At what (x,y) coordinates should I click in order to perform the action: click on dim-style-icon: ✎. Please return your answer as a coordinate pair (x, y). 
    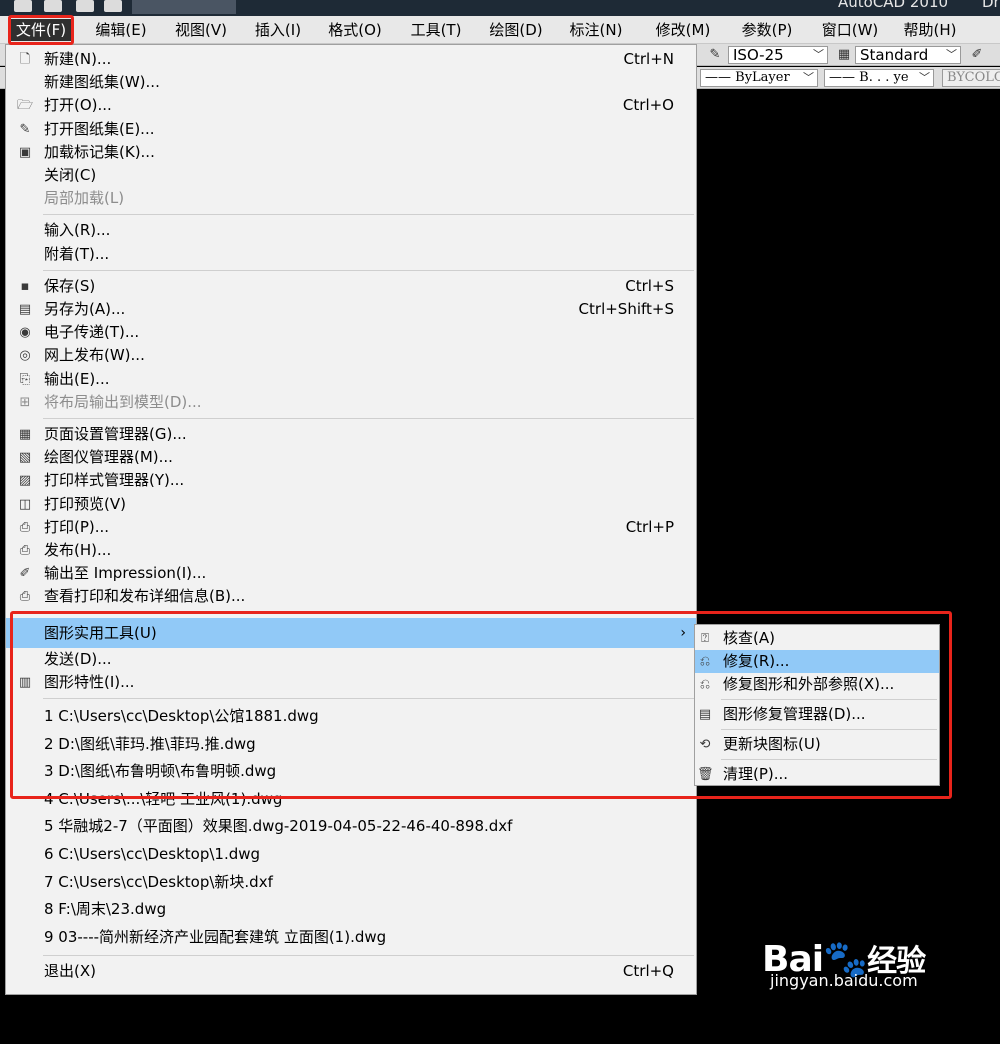
    Looking at the image, I should click on (715, 55).